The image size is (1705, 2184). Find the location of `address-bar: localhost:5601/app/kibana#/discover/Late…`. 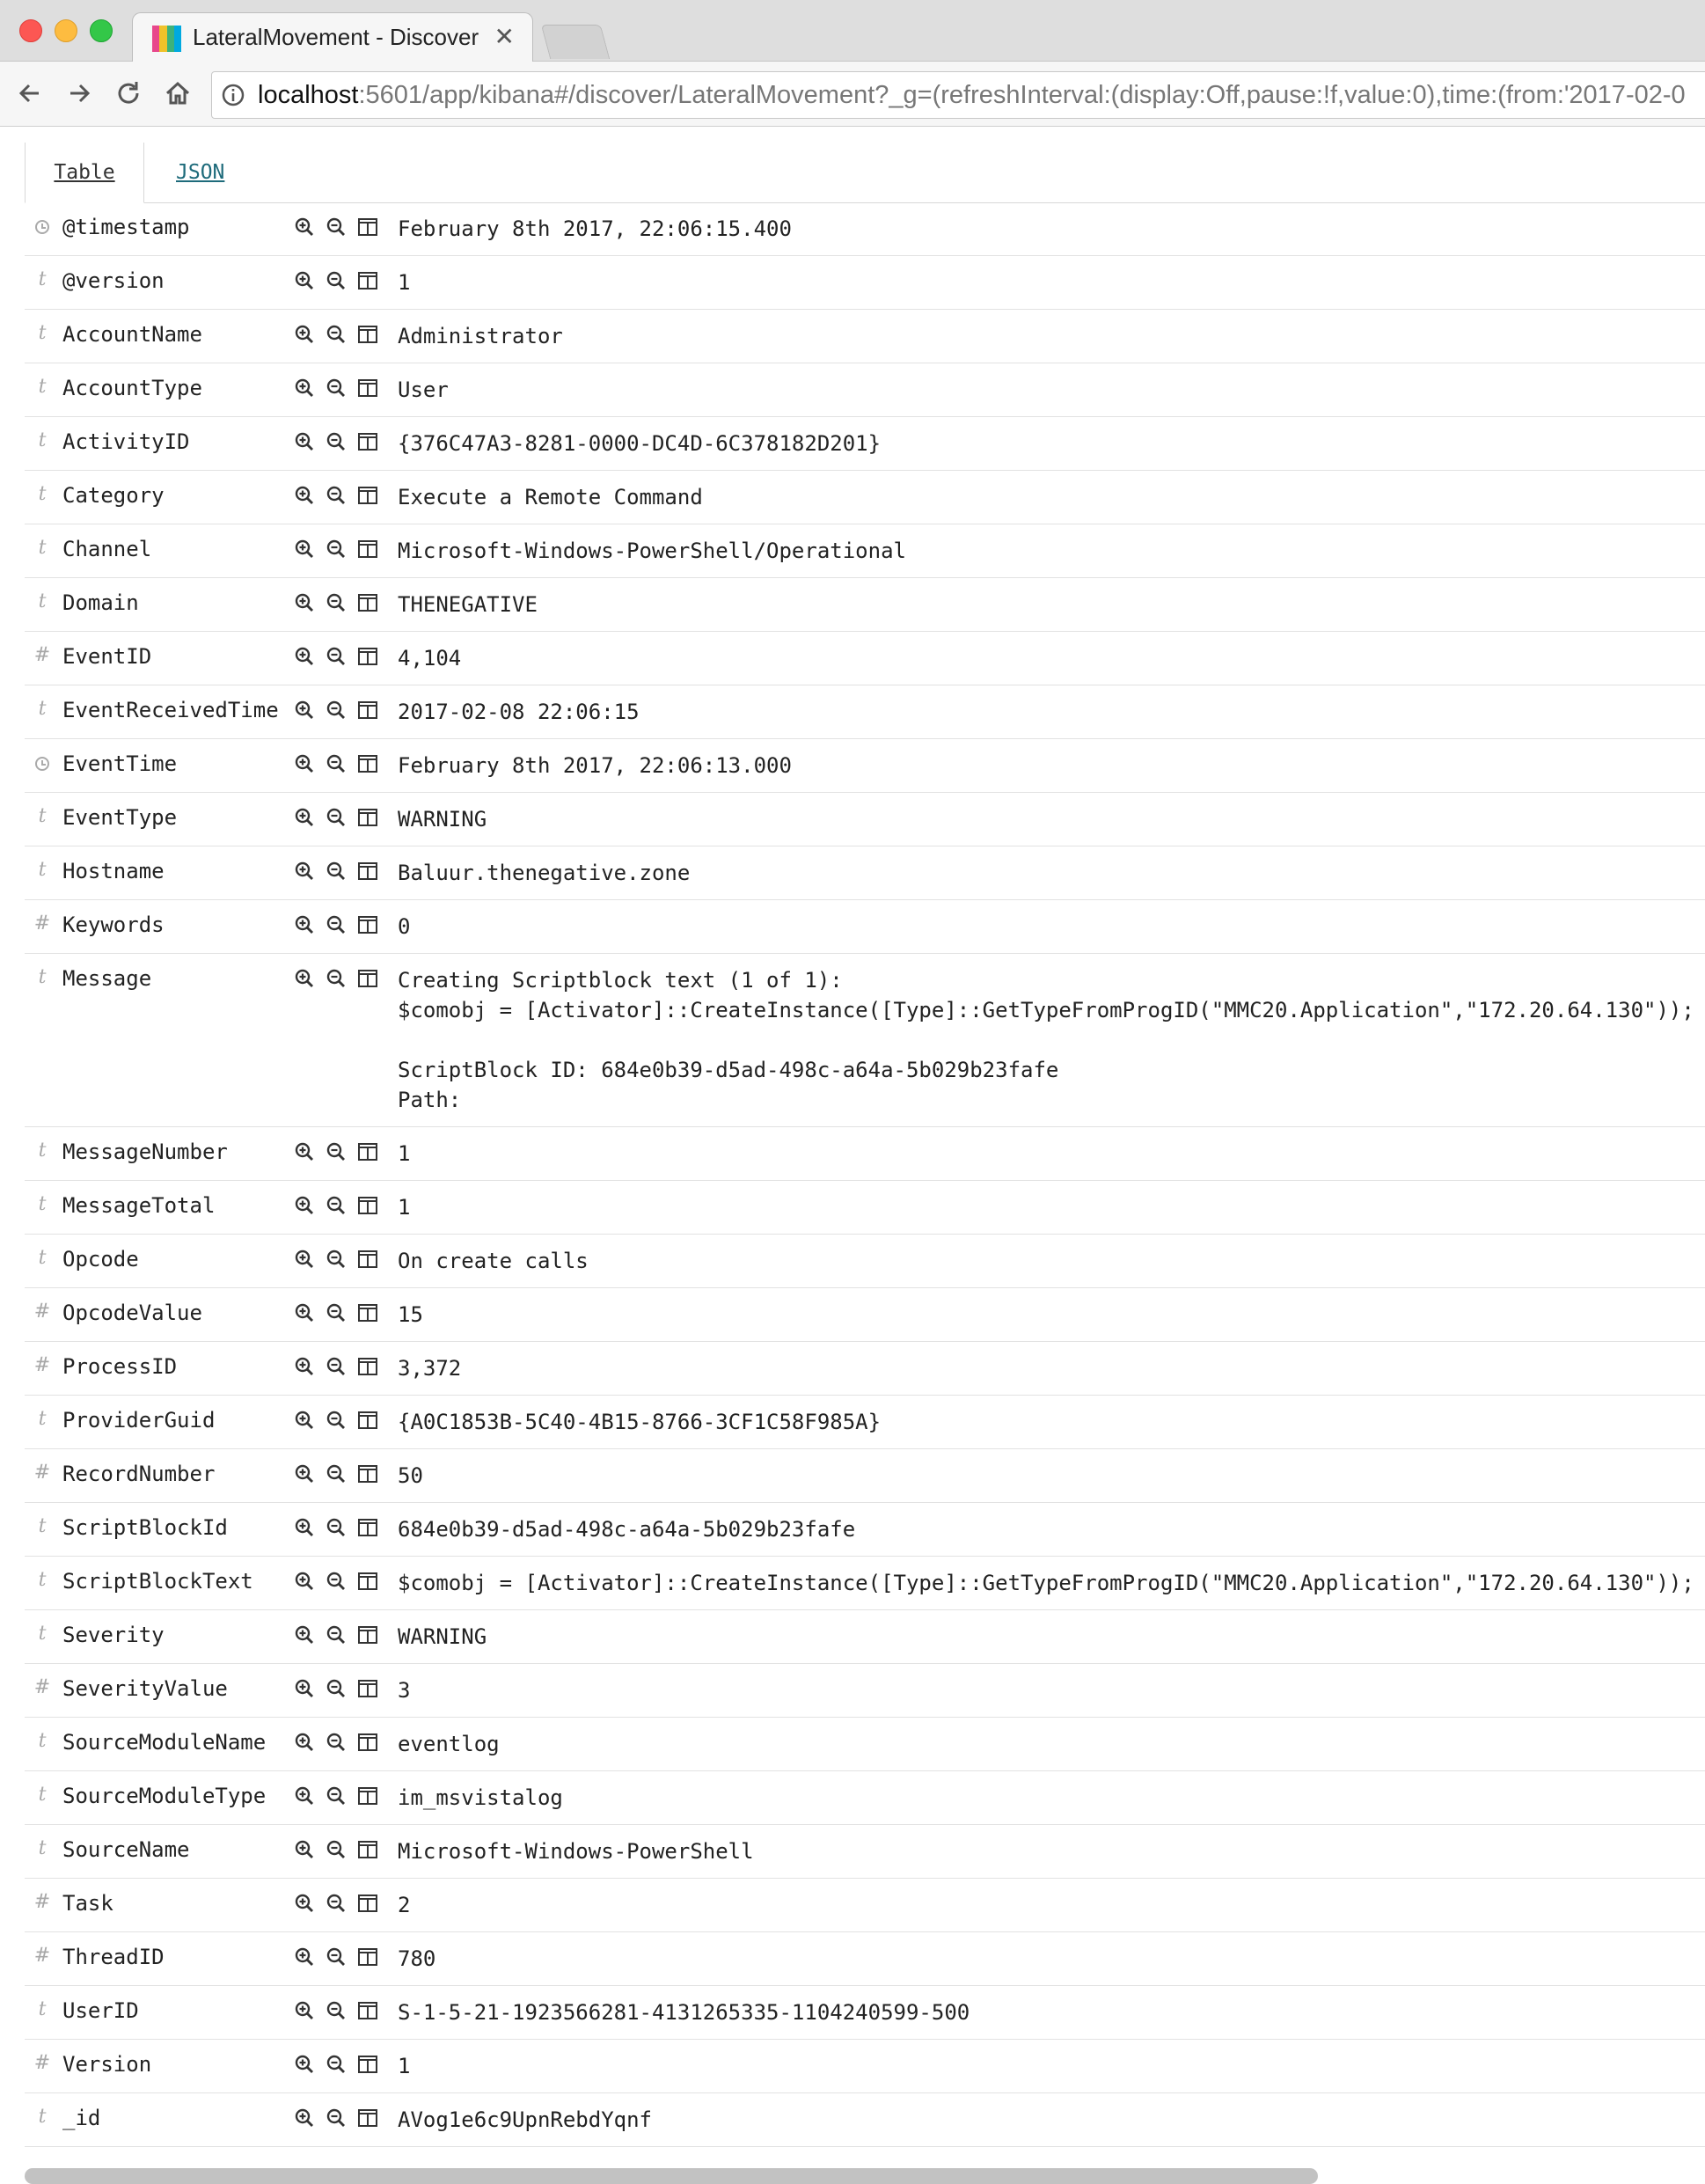

address-bar: localhost:5601/app/kibana#/discover/Late… is located at coordinates (958, 95).